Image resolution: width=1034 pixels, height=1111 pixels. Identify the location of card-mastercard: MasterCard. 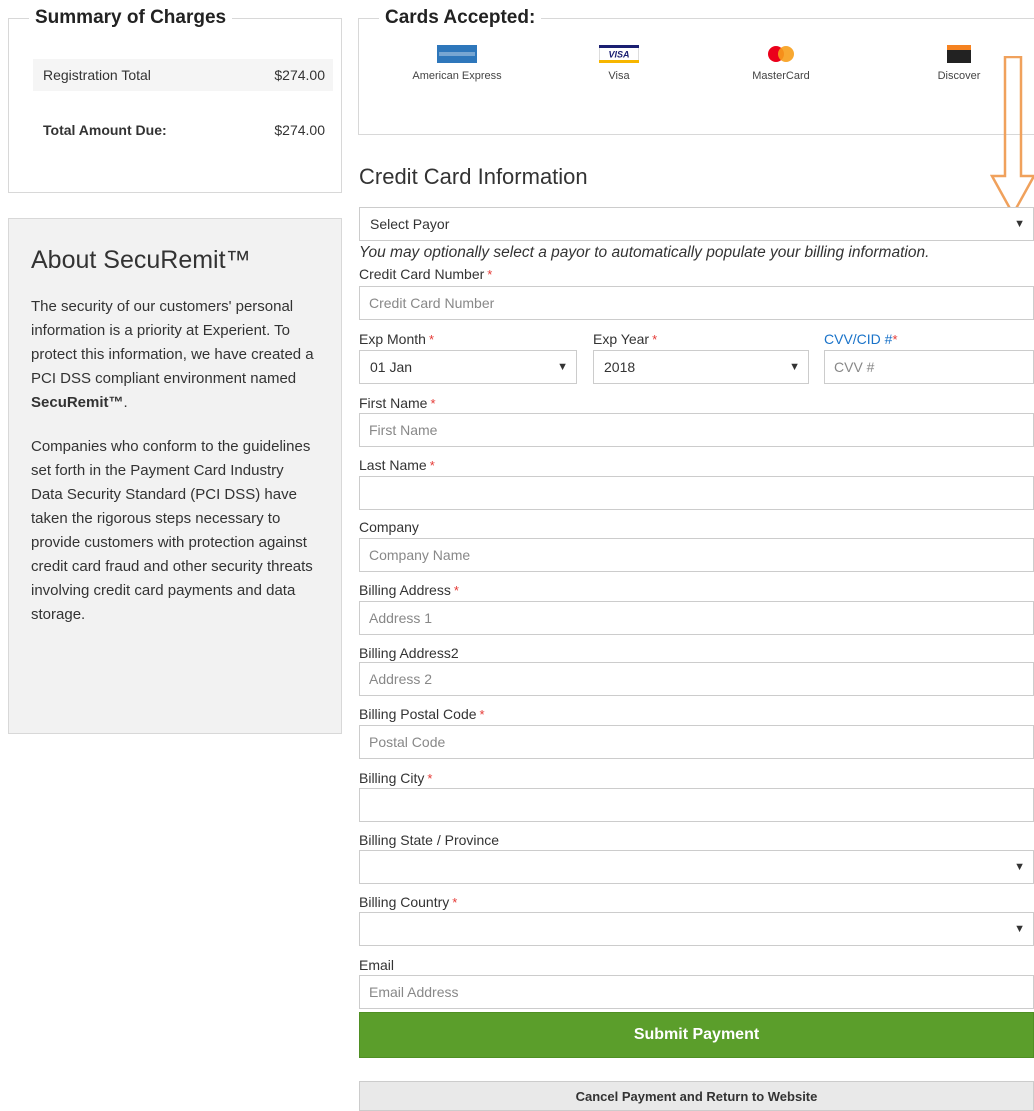
(781, 63).